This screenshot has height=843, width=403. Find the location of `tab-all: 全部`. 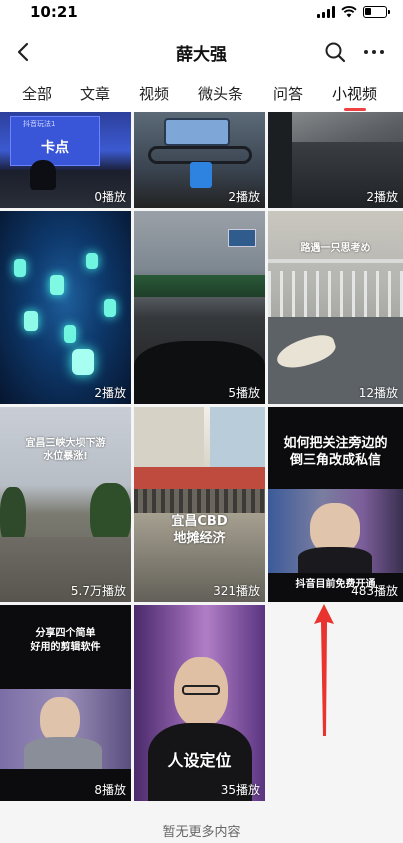

tab-all: 全部 is located at coordinates (37, 96).